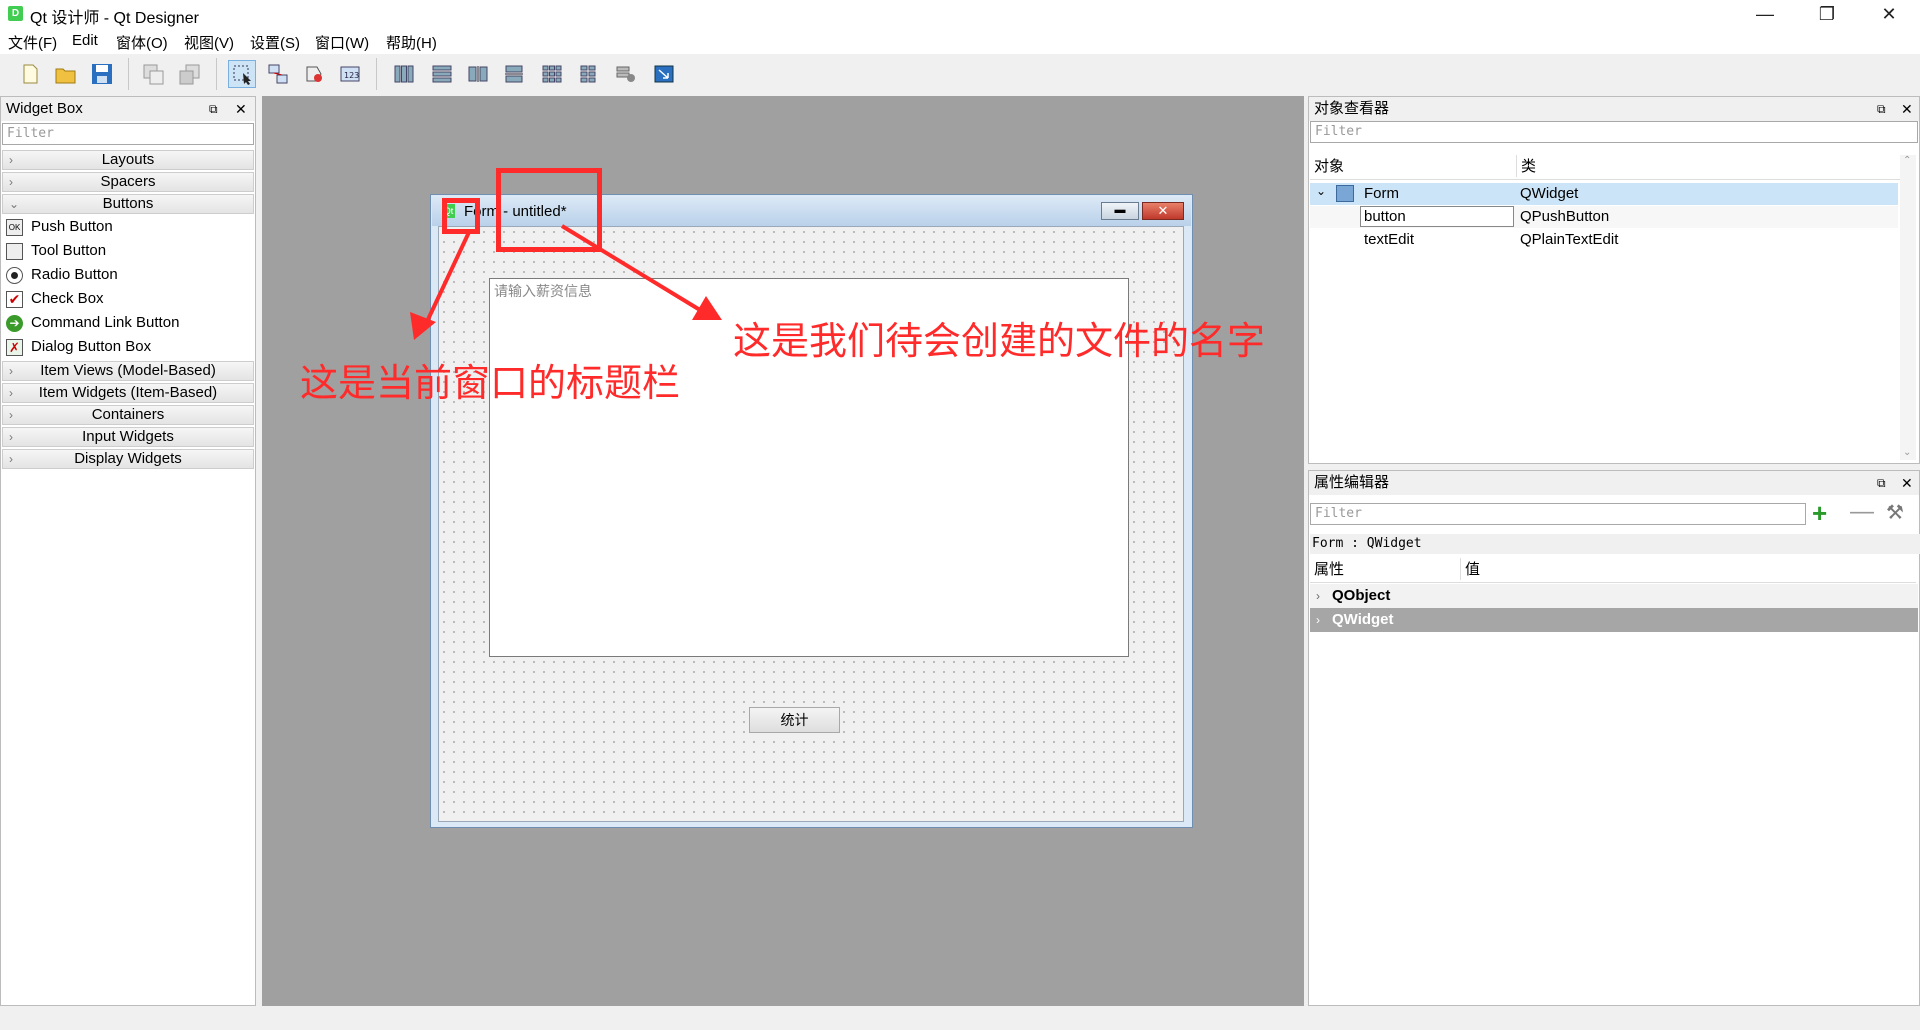  Describe the element at coordinates (566, 282) in the screenshot. I see `annotation-arrows` at that location.